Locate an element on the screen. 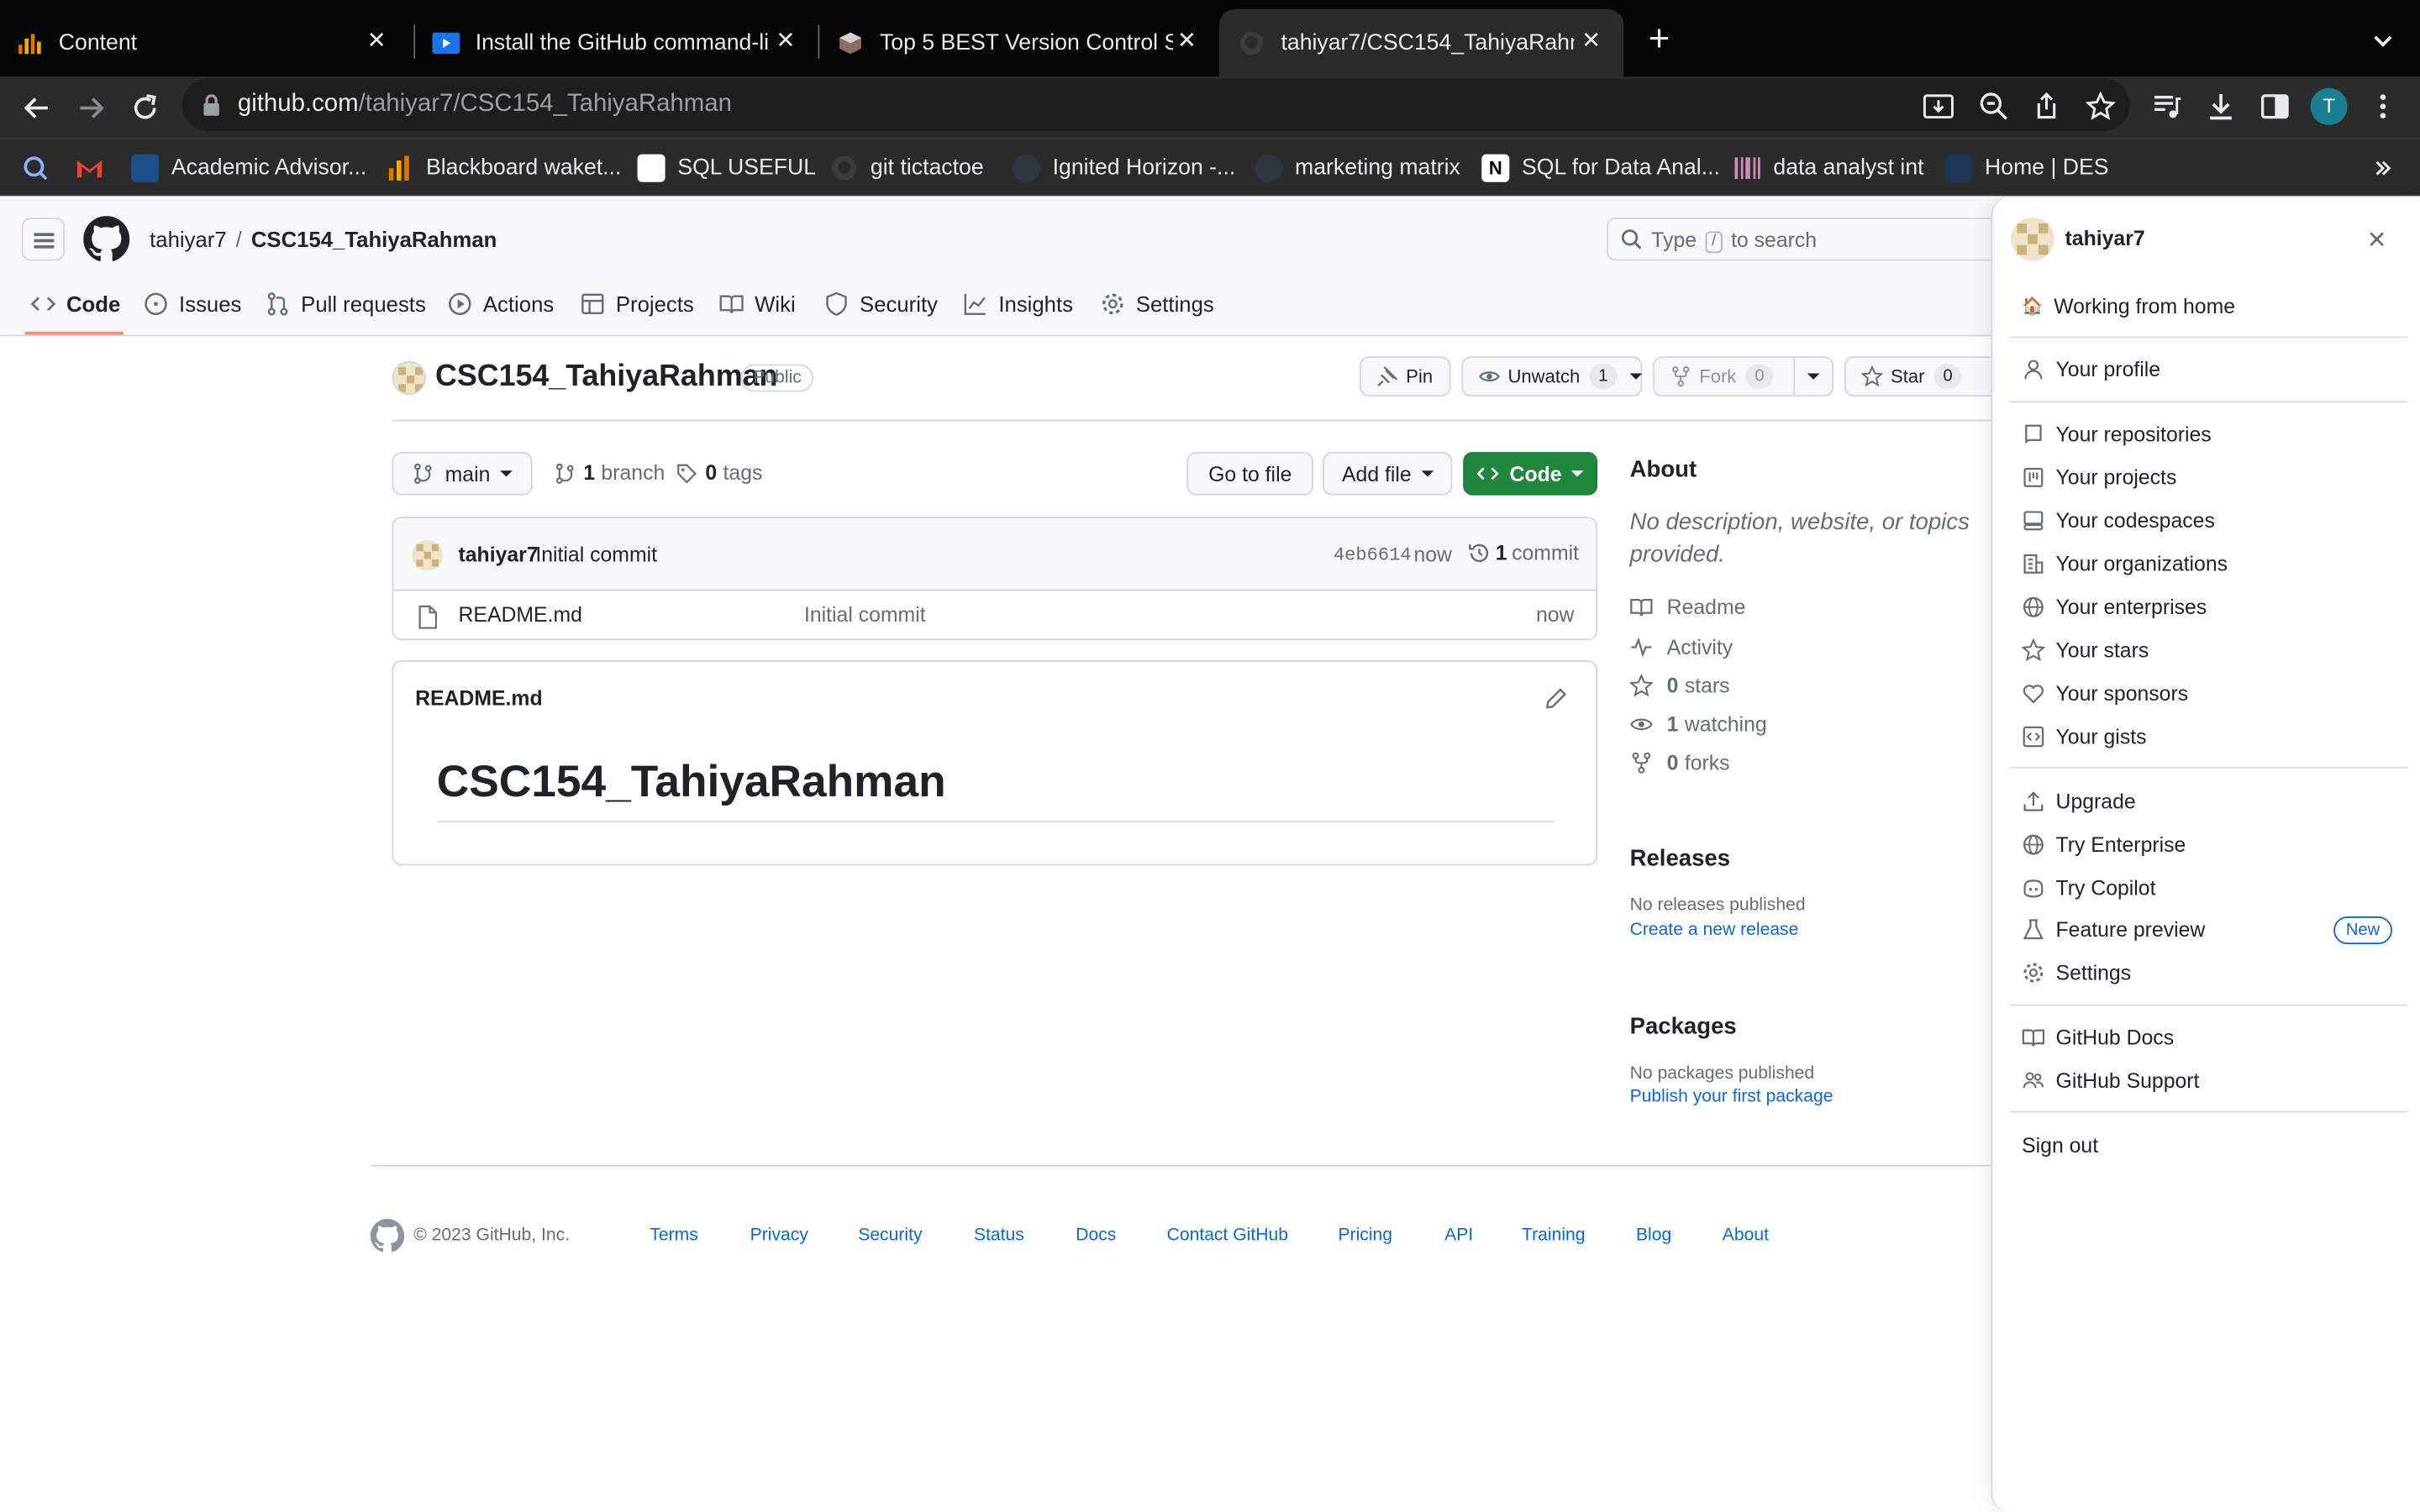 This screenshot has height=1512, width=2420. pencil-icon is located at coordinates (1556, 698).